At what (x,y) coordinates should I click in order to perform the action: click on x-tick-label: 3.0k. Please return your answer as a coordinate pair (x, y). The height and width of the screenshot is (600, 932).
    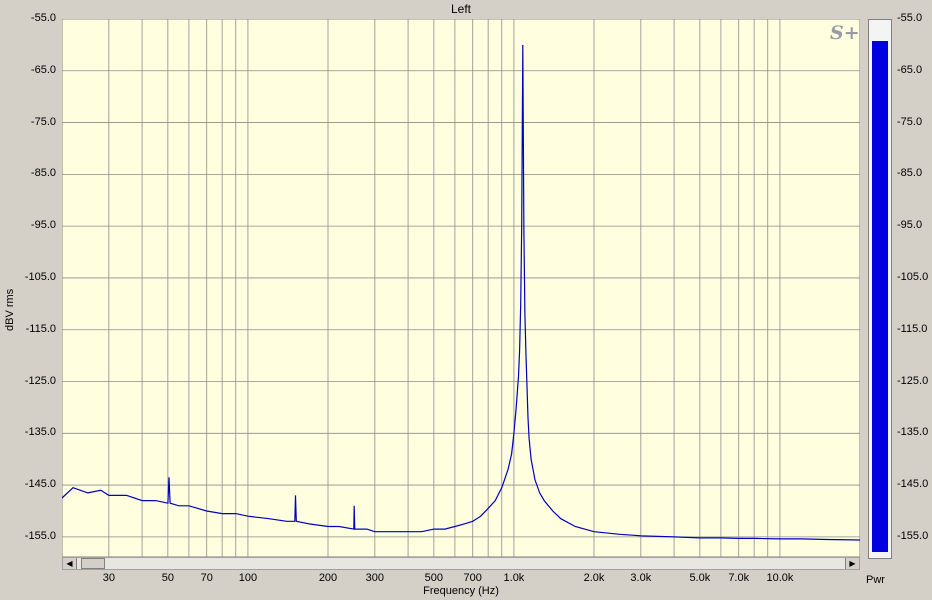
    Looking at the image, I should click on (641, 578).